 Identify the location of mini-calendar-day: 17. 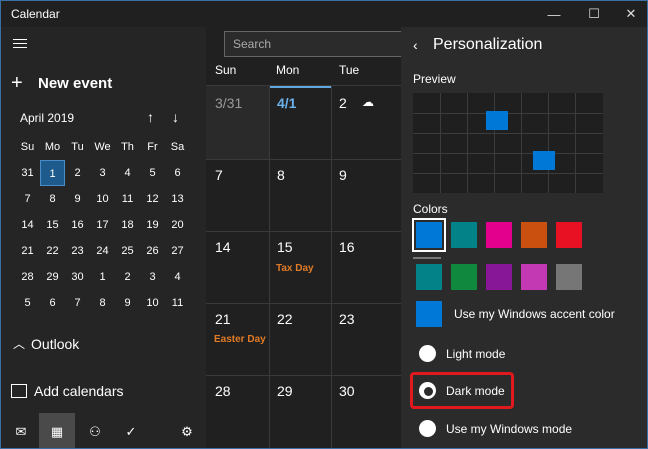
(102, 225).